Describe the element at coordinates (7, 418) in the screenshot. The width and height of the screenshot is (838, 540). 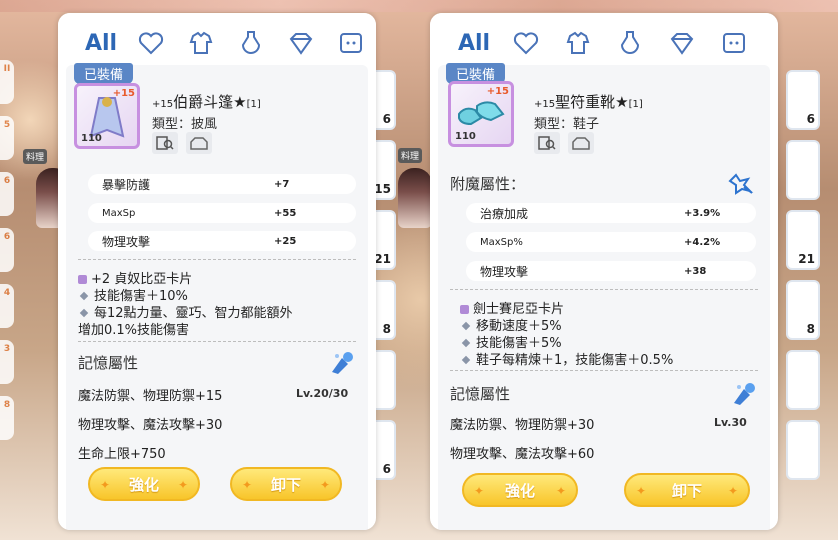
I see `edge-tab: 8` at that location.